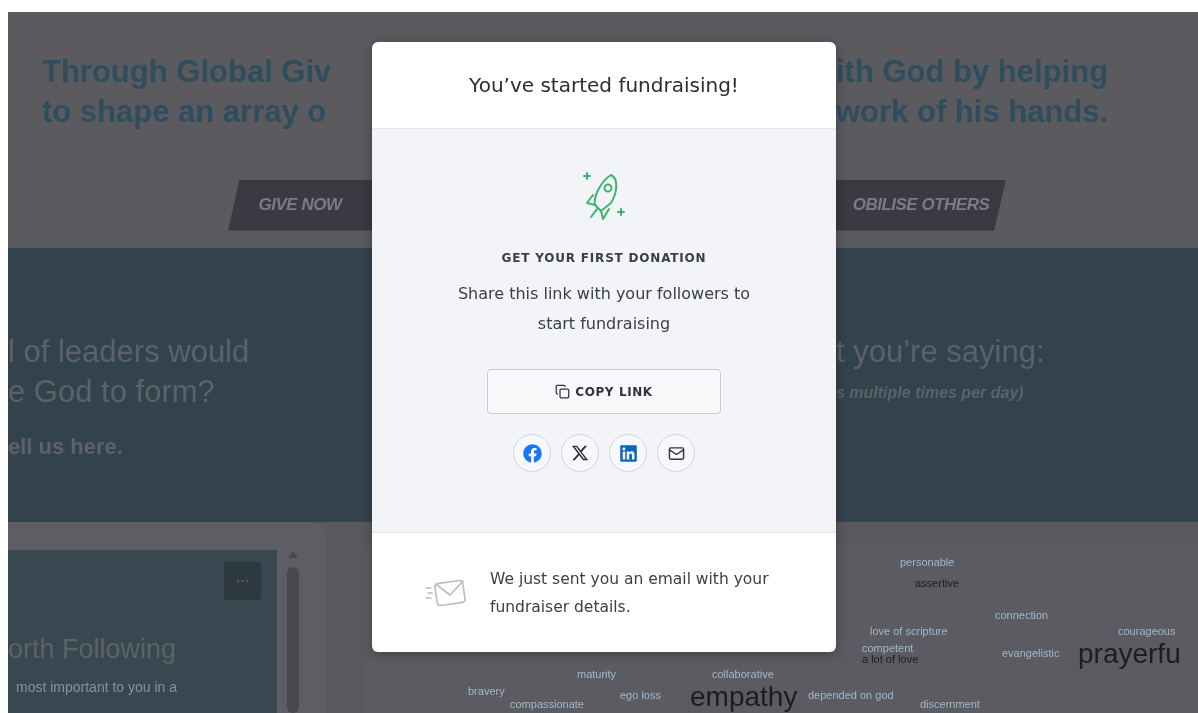 The image size is (1198, 713). What do you see at coordinates (486, 691) in the screenshot?
I see `word-cloud-word: bravery` at bounding box center [486, 691].